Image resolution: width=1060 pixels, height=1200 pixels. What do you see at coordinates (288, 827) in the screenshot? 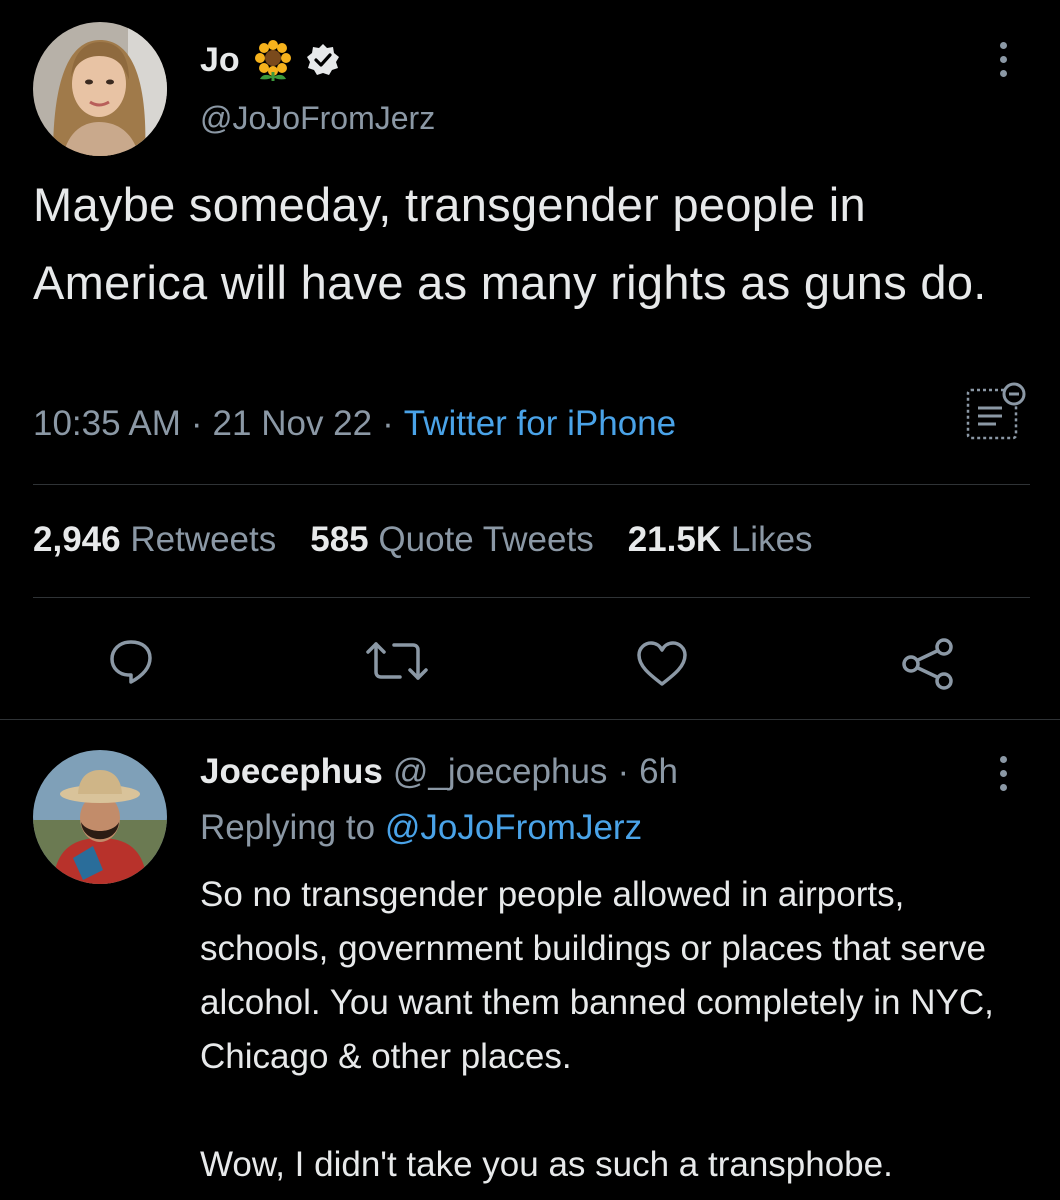
I see `replying-to-label: Replying to` at bounding box center [288, 827].